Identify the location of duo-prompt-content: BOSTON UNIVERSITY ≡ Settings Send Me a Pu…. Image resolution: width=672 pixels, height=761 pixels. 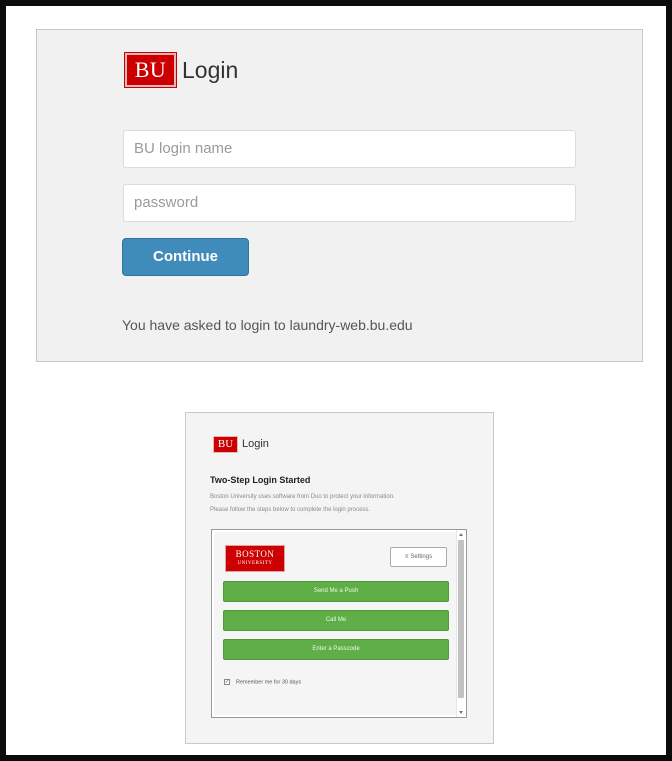
(335, 623).